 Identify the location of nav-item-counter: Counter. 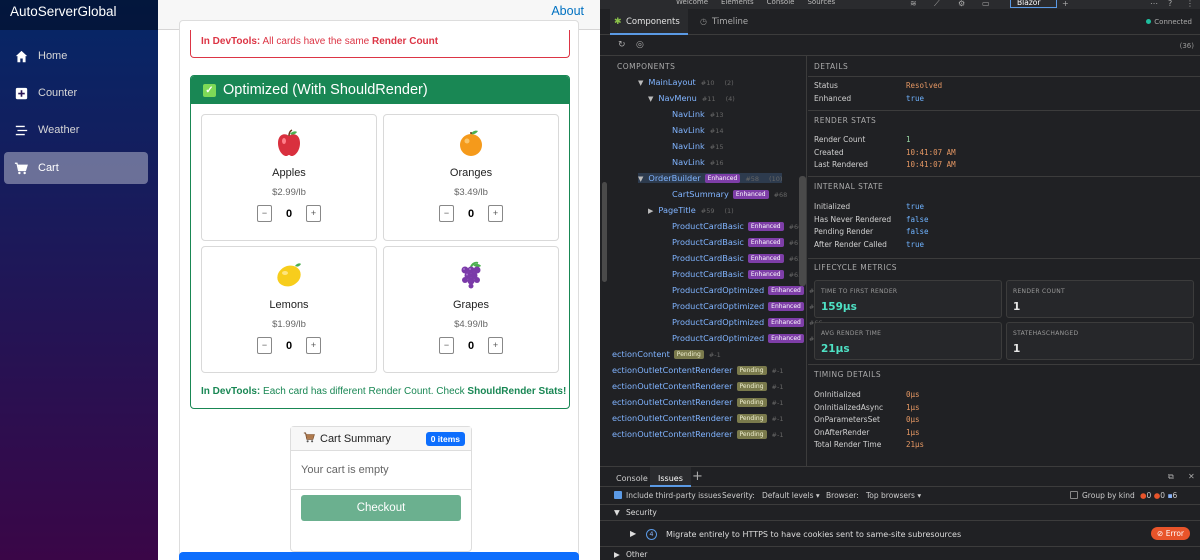
(76, 93).